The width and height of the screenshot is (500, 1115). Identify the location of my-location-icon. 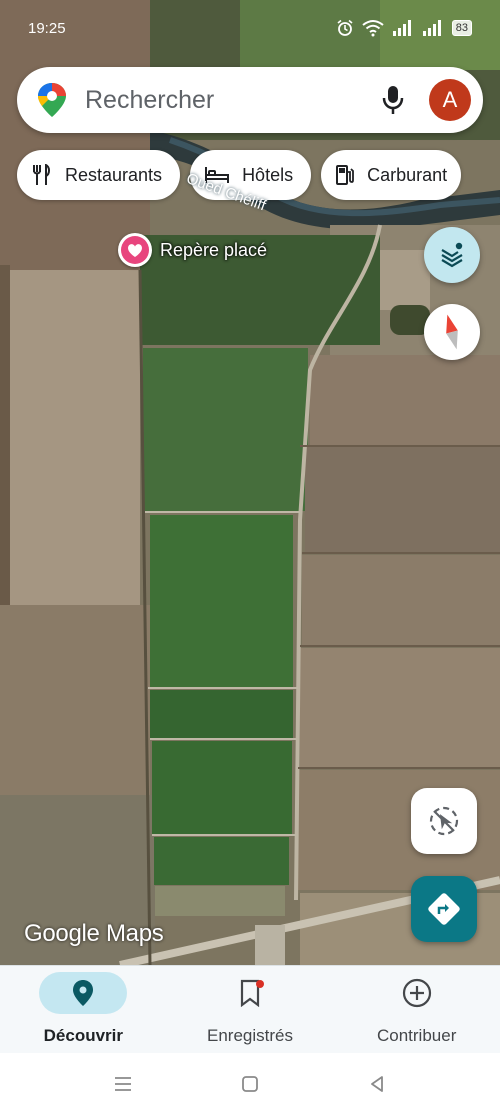
(444, 821).